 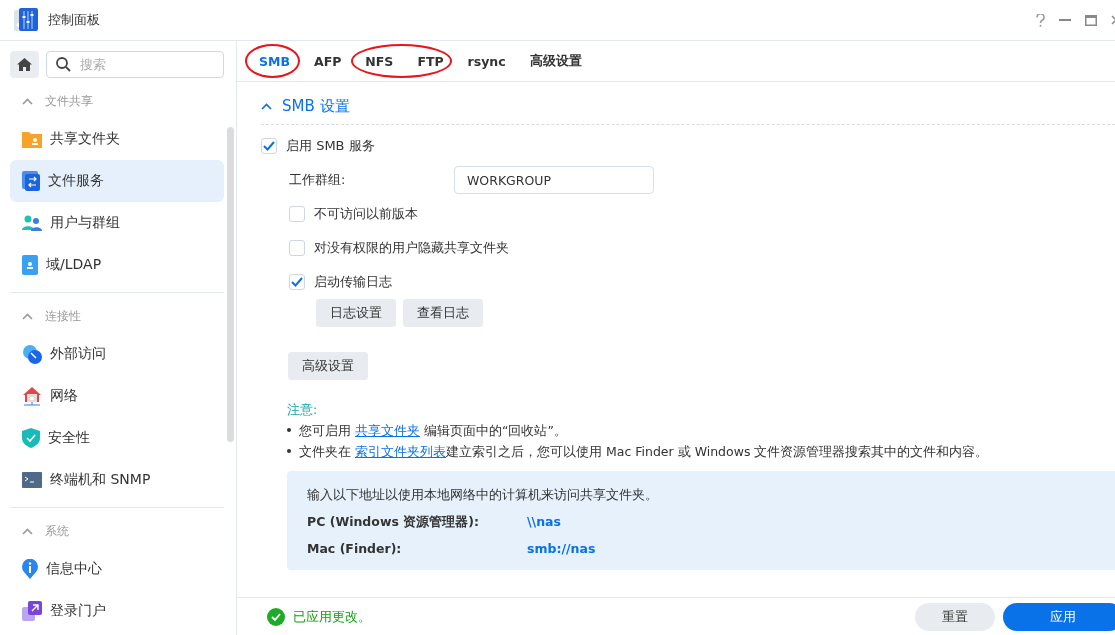 What do you see at coordinates (400, 451) in the screenshot?
I see `note-link: 索引文件夹列表` at bounding box center [400, 451].